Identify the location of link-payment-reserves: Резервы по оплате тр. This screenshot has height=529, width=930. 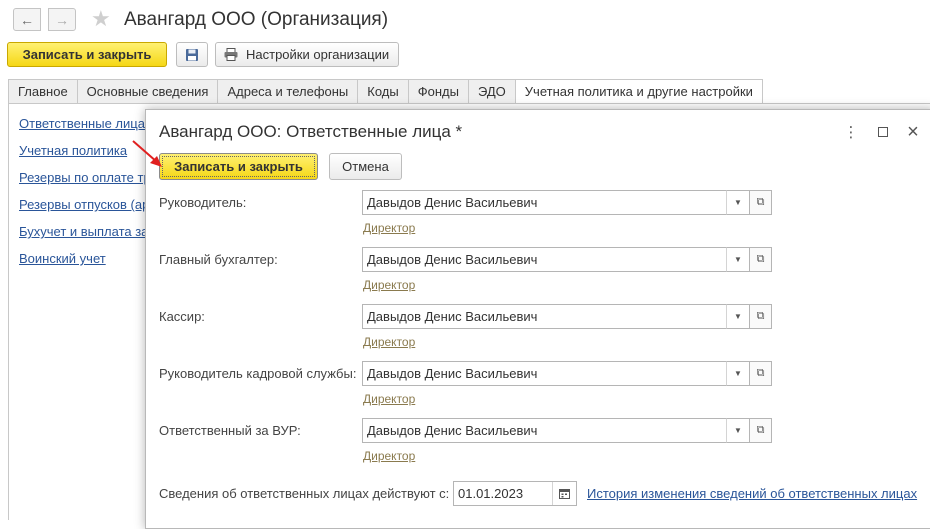
(85, 183).